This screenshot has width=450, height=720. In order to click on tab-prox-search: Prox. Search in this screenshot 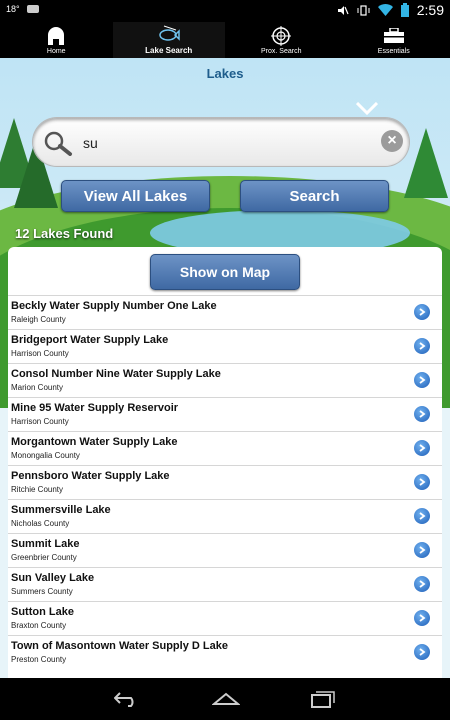, I will do `click(281, 40)`.